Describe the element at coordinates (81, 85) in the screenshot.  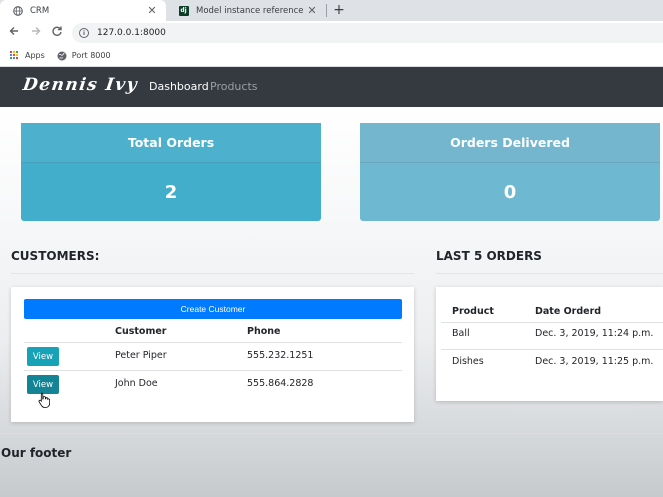
I see `brand-logo: Dennis Ivy` at that location.